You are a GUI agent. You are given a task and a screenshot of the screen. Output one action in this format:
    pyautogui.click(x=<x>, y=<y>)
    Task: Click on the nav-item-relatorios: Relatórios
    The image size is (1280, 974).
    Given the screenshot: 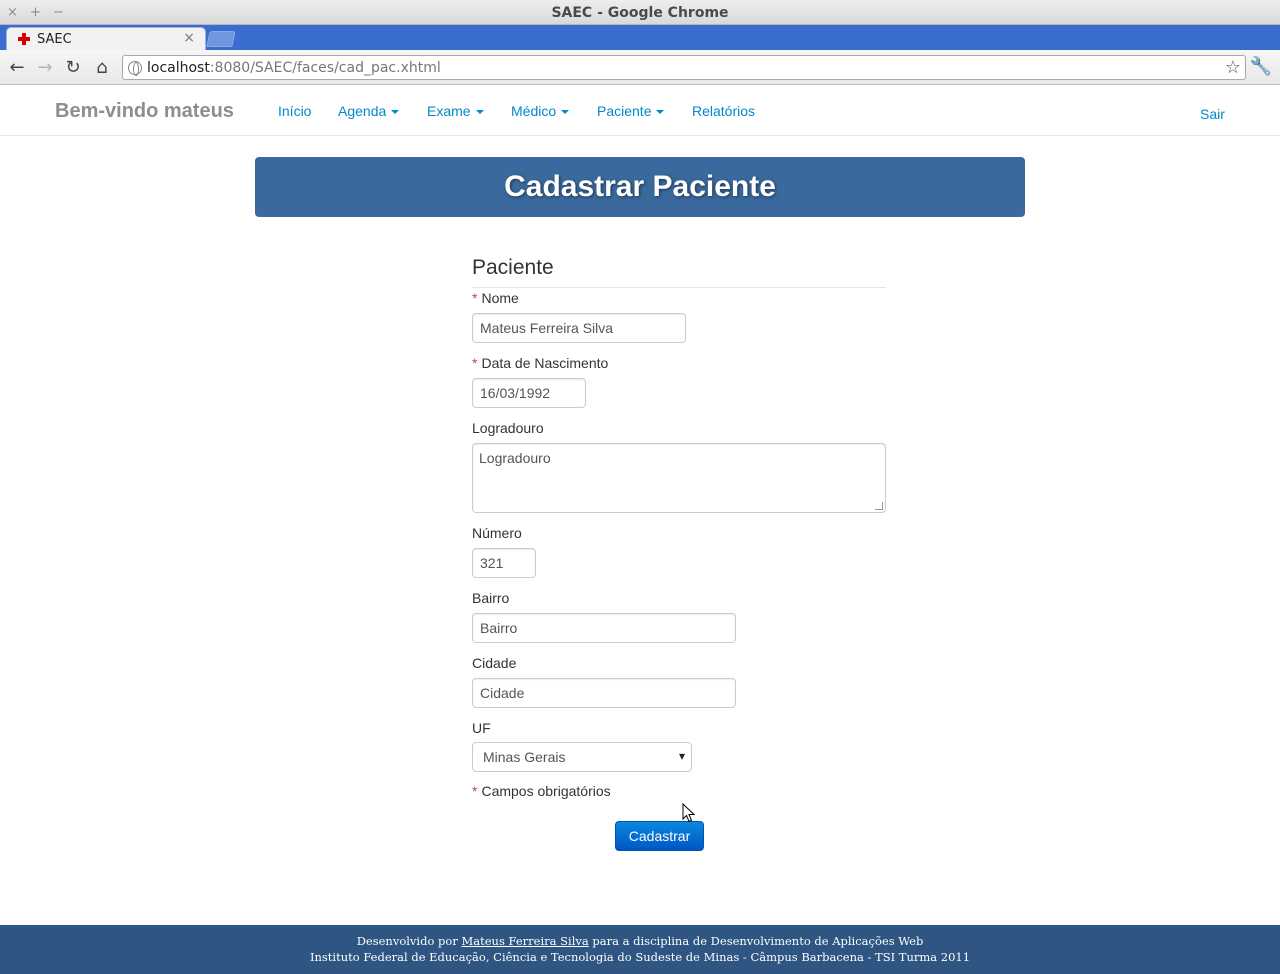 What is the action you would take?
    pyautogui.click(x=723, y=111)
    